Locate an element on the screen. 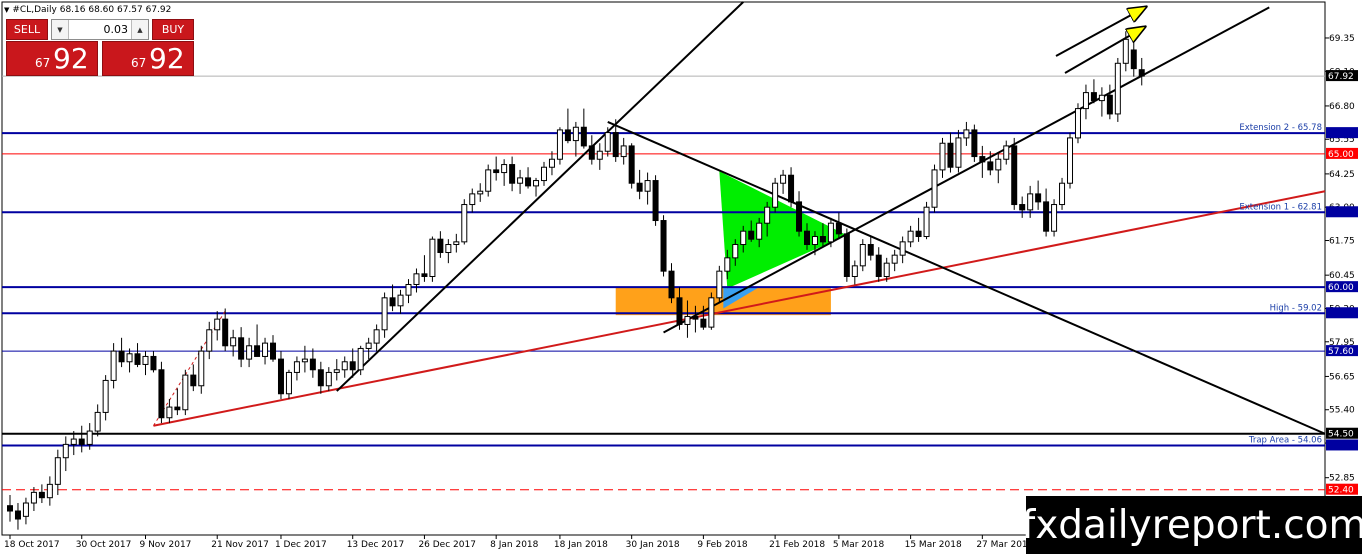  x-tick-label: 21 Nov 2017 is located at coordinates (240, 545).